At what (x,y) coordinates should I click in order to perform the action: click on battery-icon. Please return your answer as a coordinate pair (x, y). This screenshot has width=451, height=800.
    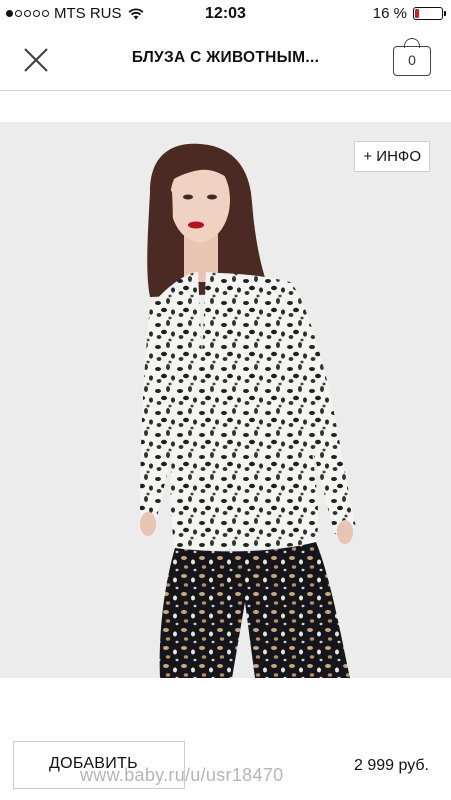
    Looking at the image, I should click on (429, 13).